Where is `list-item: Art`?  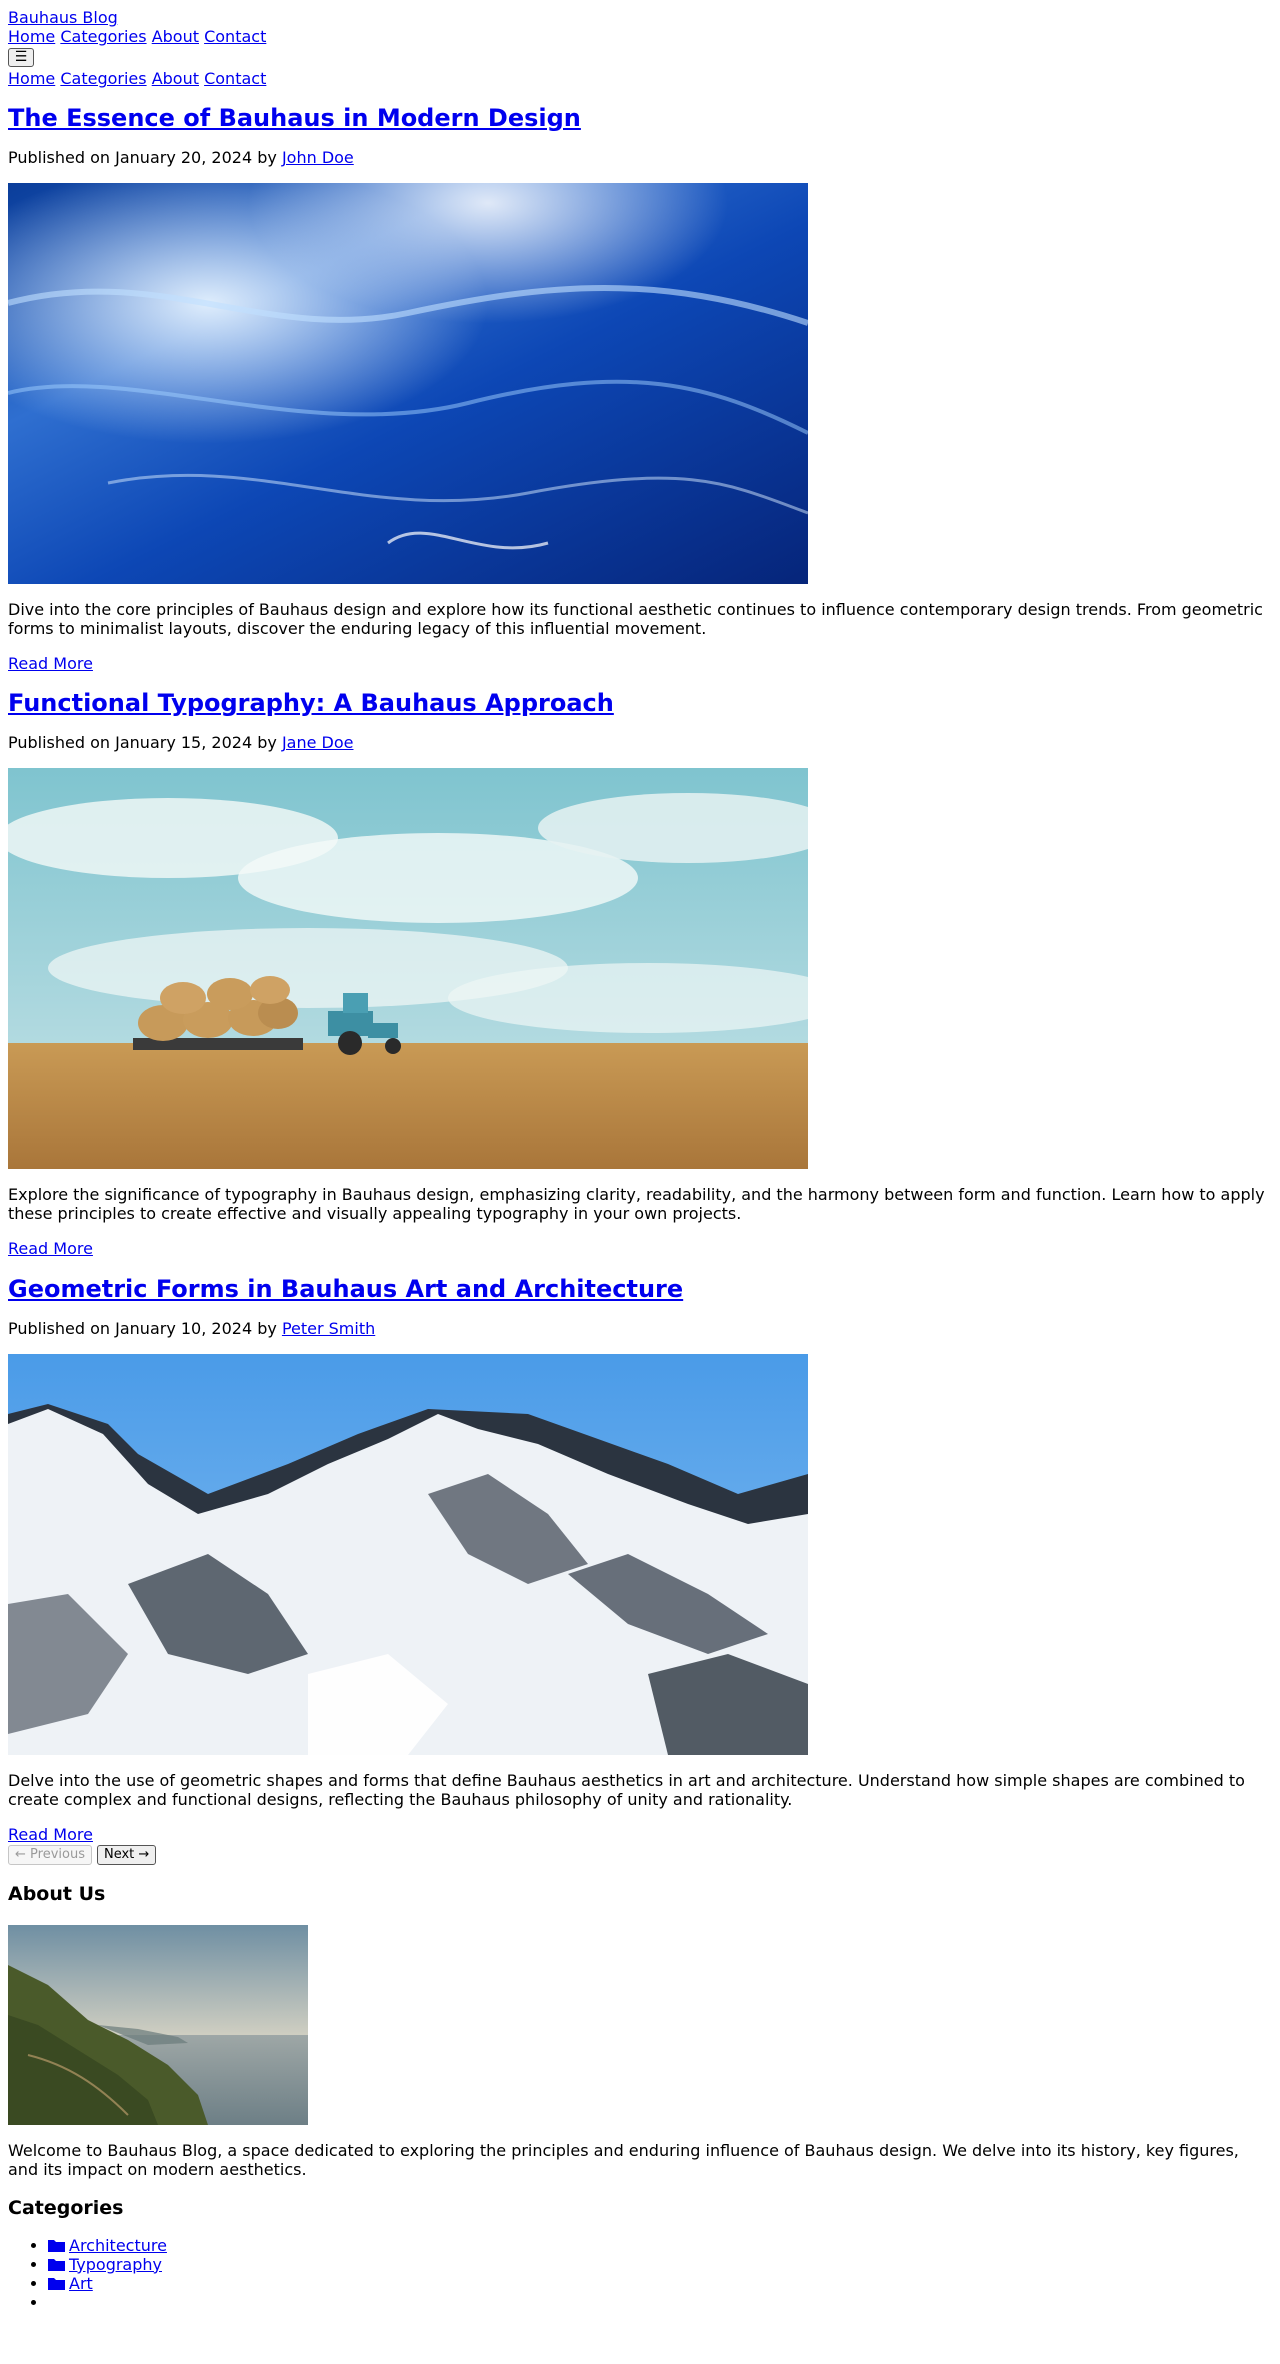
list-item: Art is located at coordinates (660, 2283).